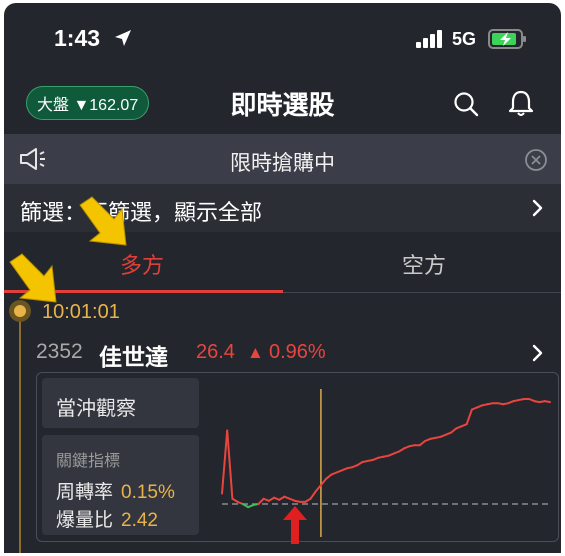  I want to click on bell-icon, so click(521, 103).